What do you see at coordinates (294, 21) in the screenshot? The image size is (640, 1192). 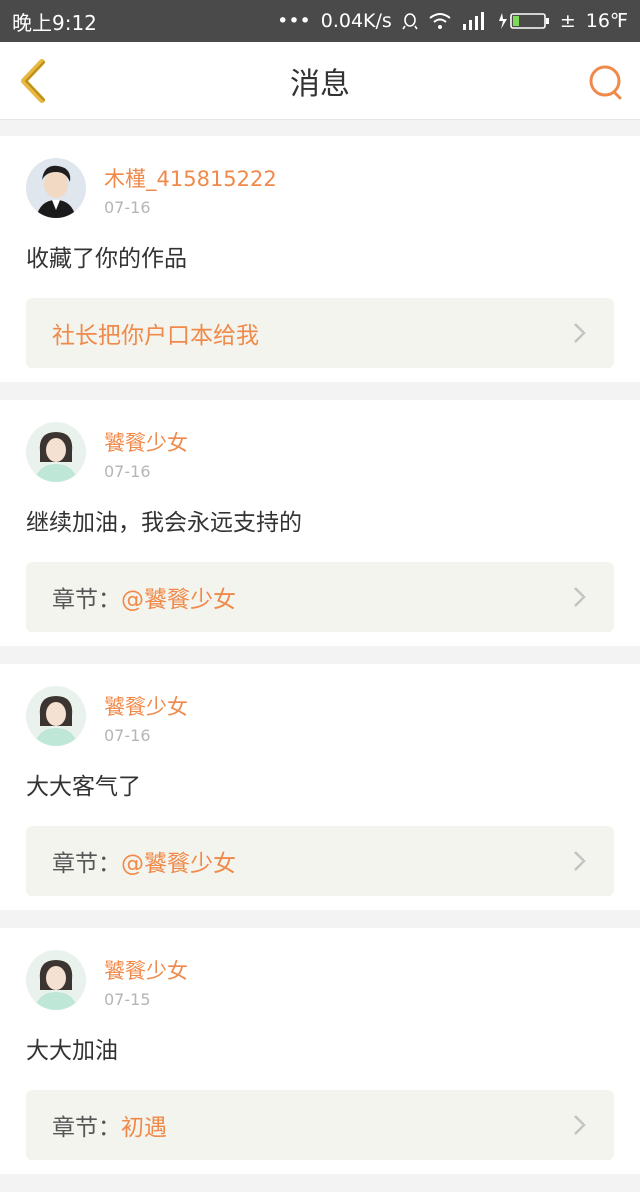 I see `status-dots: •••` at bounding box center [294, 21].